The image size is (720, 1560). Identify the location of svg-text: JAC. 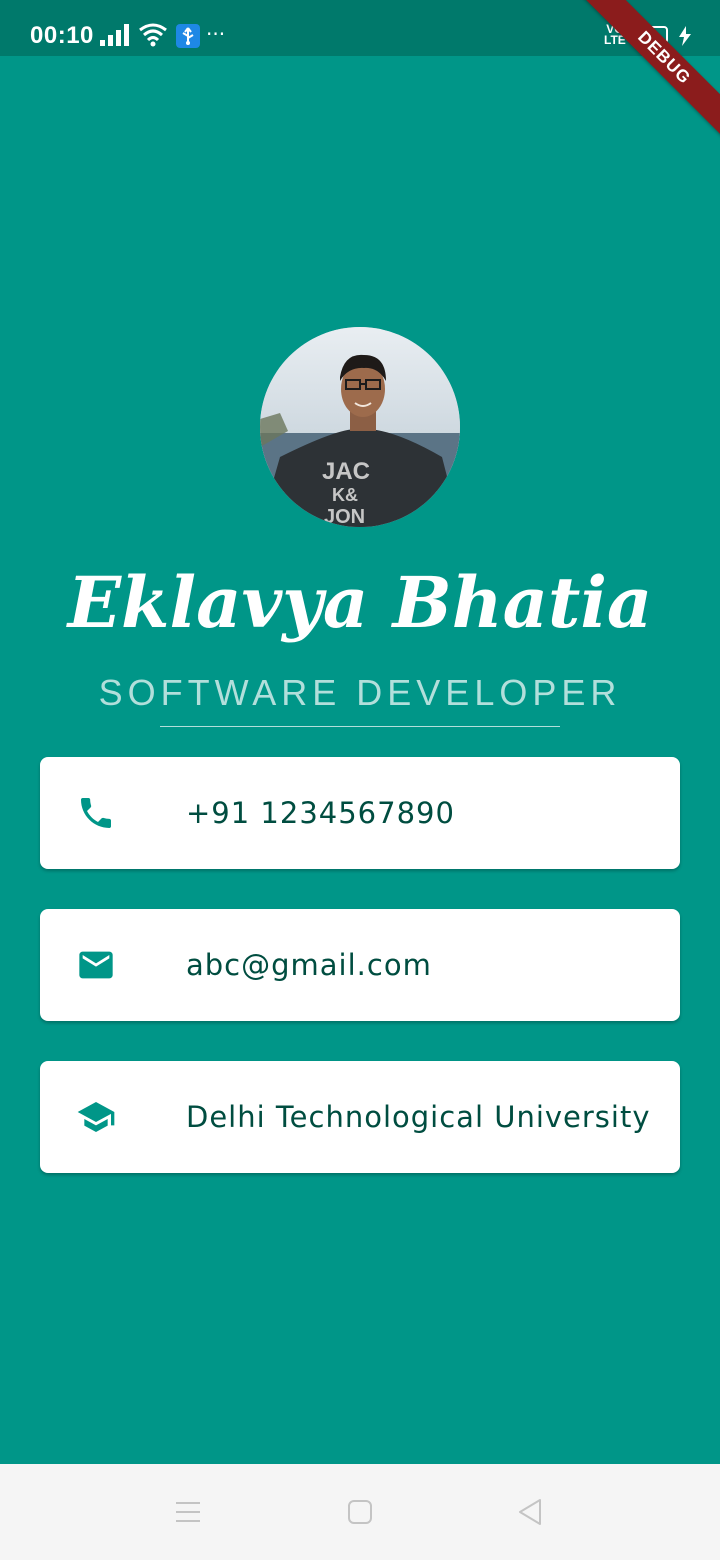
(346, 471).